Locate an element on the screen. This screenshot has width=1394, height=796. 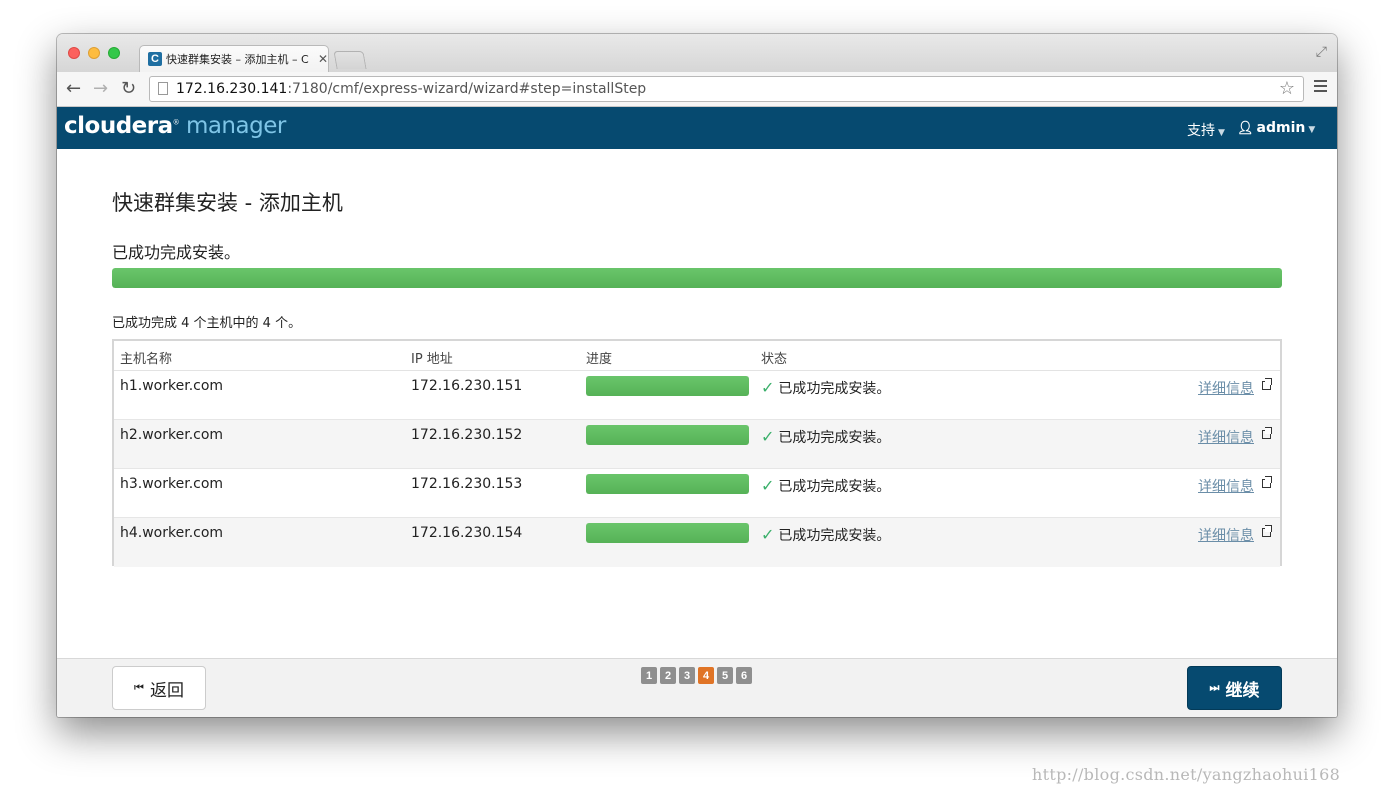
continue-button: ⏭ 继续 is located at coordinates (1234, 688).